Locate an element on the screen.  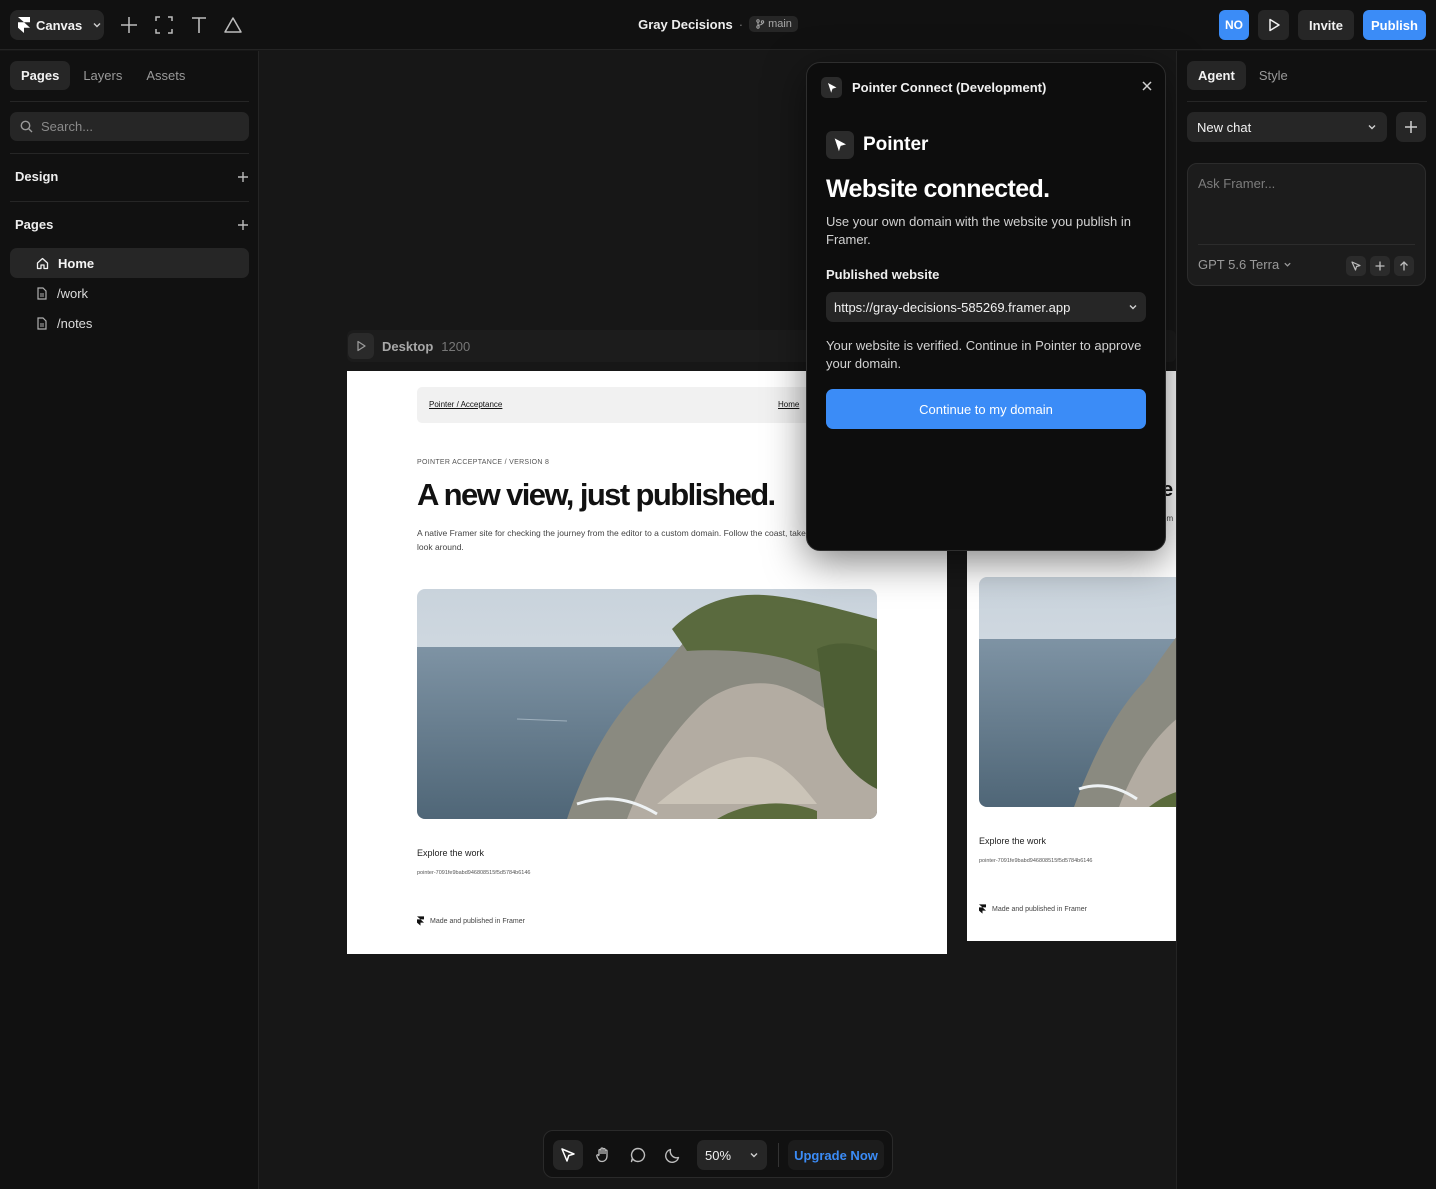
tablet-explore-link: Explore the work is located at coordinates (1012, 841).